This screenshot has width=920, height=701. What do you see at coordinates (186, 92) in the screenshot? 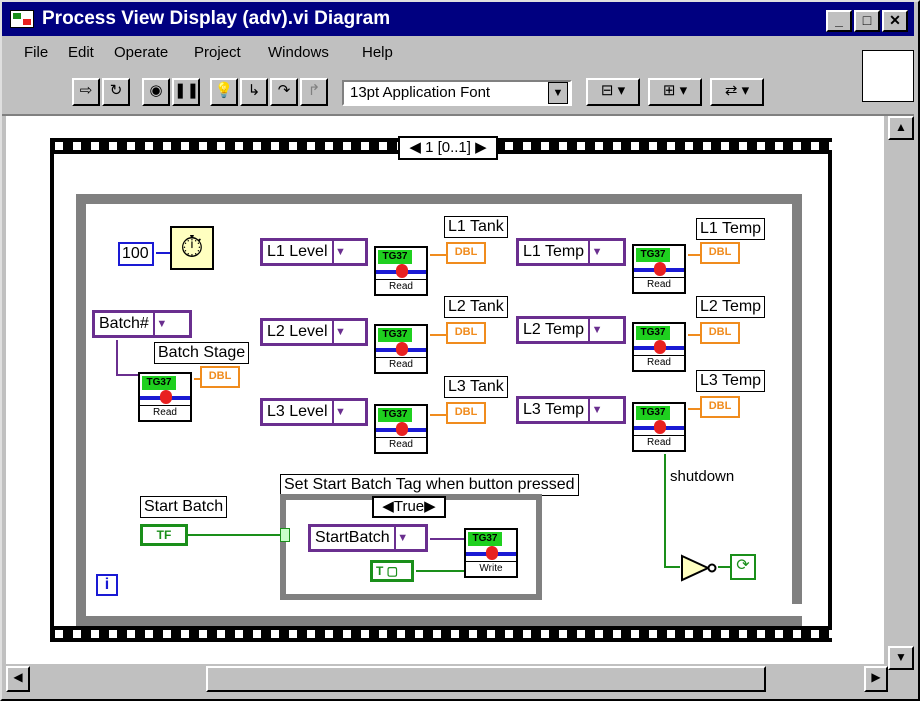
I see `pause-icon: ❚❚` at bounding box center [186, 92].